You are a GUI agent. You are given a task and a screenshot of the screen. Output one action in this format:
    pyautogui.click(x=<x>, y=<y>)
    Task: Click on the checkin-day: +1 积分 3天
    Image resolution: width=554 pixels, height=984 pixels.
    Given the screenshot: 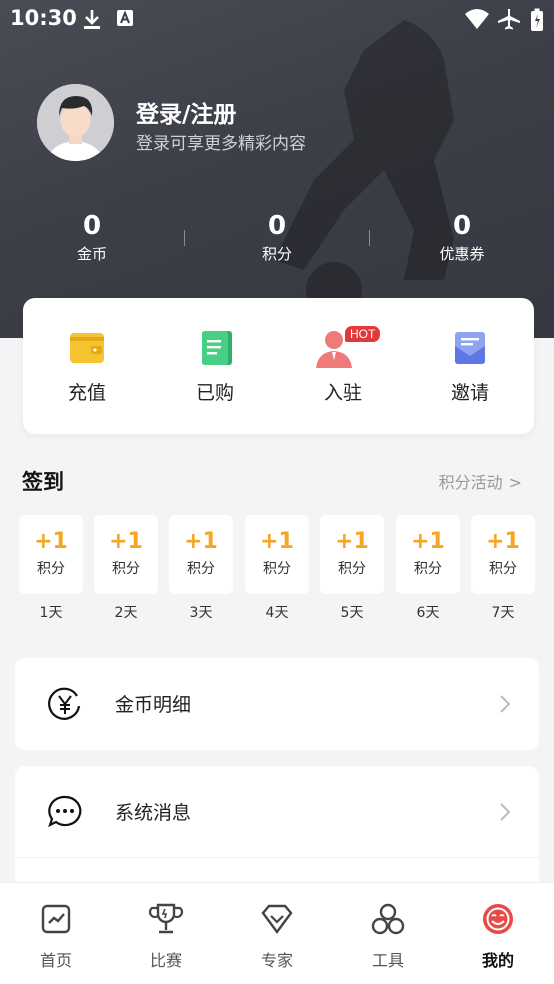 What is the action you would take?
    pyautogui.click(x=201, y=568)
    